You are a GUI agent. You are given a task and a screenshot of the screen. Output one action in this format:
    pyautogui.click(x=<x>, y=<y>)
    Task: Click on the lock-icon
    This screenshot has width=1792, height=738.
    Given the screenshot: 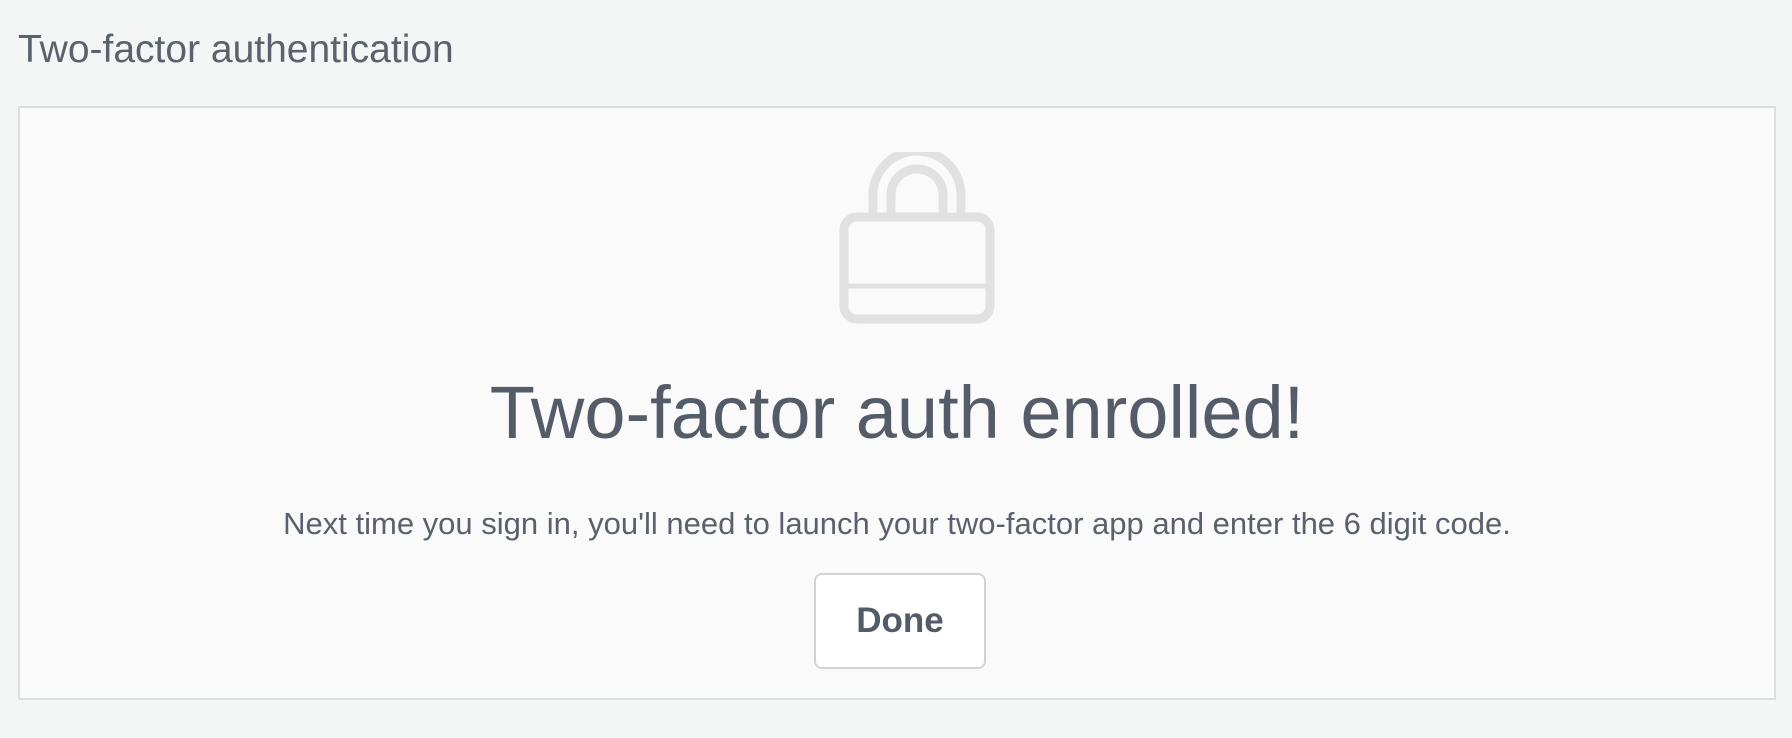 What is the action you would take?
    pyautogui.click(x=917, y=238)
    